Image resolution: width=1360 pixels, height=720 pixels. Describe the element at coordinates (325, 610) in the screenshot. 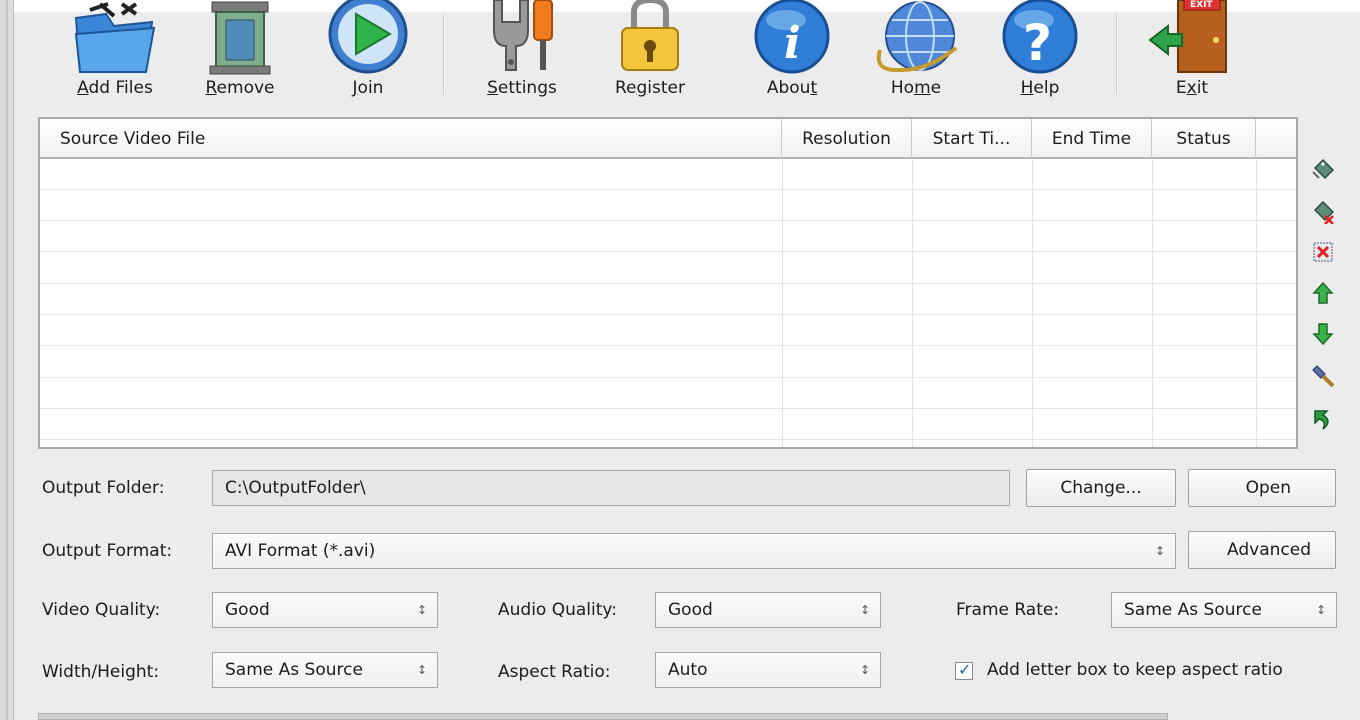

I see `video-quality-select: Good ↕` at that location.